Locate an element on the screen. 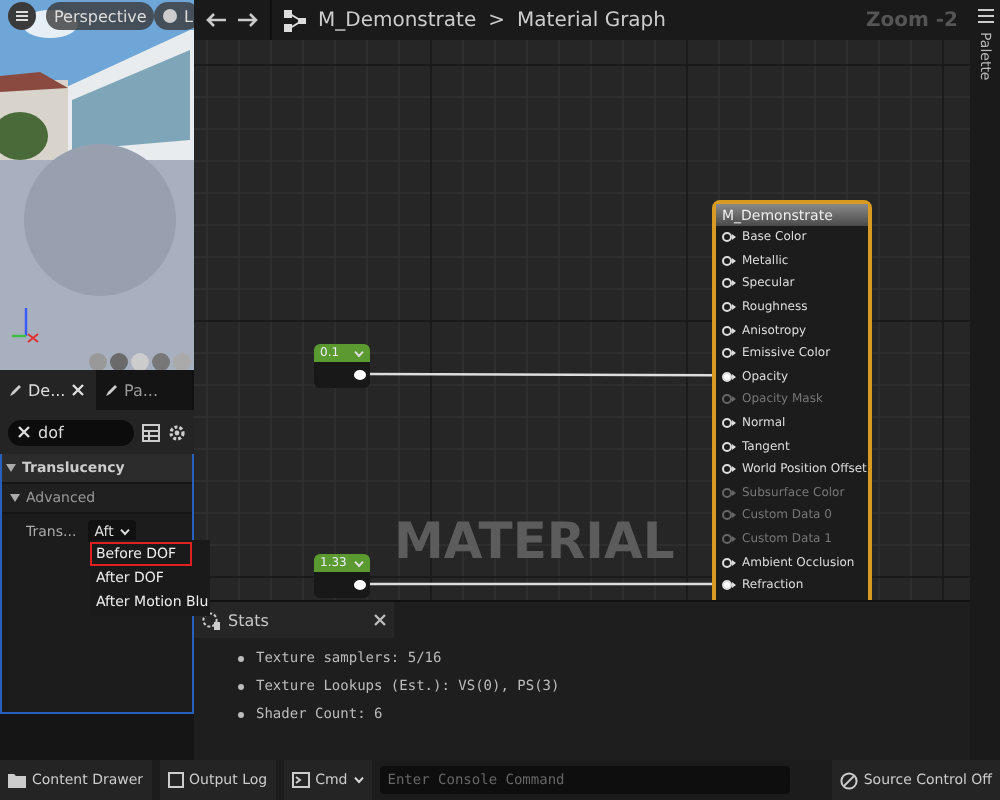 The width and height of the screenshot is (1000, 800). graph-name: Material Graph is located at coordinates (591, 20).